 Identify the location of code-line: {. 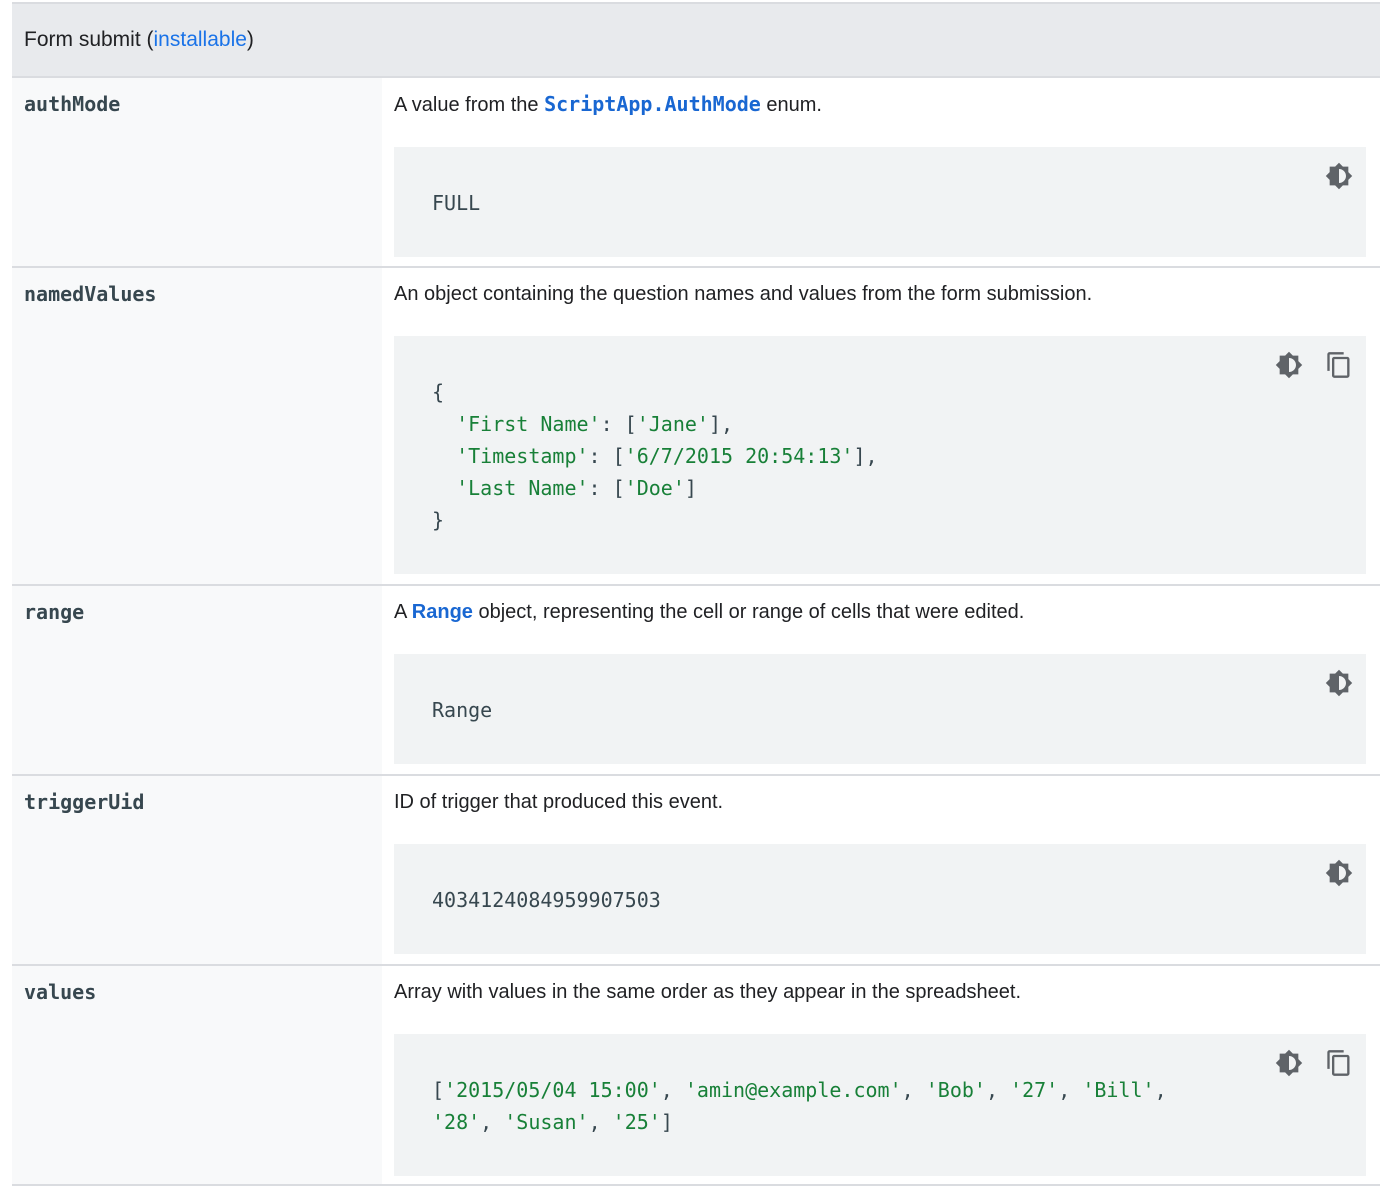
(438, 392).